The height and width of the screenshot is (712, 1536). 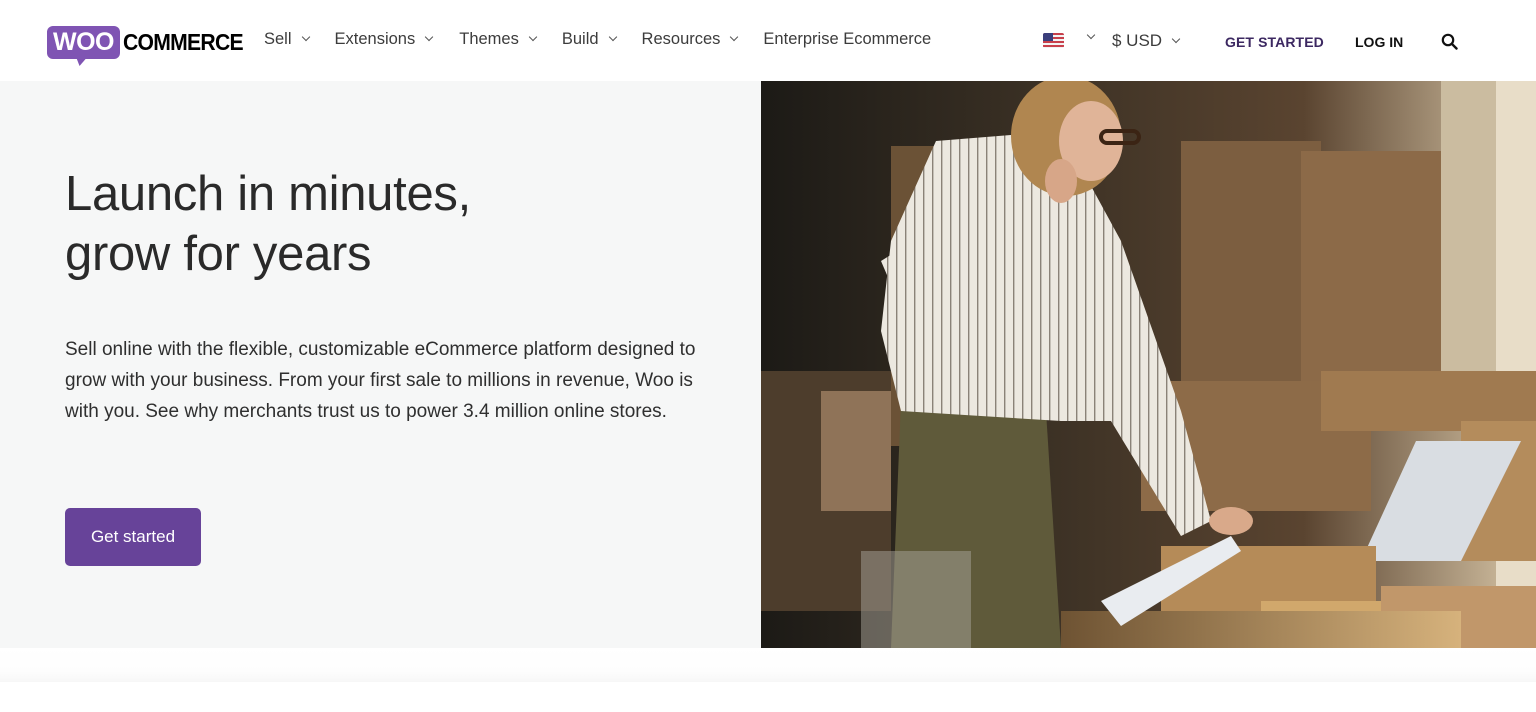 I want to click on nav-item-enterprise-ecommerce: Enterprise Ecommerce, so click(x=847, y=39).